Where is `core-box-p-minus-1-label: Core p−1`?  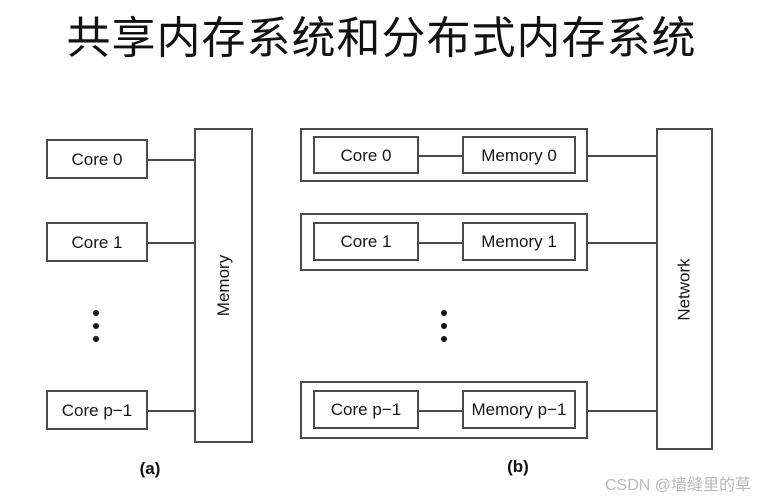 core-box-p-minus-1-label: Core p−1 is located at coordinates (97, 410).